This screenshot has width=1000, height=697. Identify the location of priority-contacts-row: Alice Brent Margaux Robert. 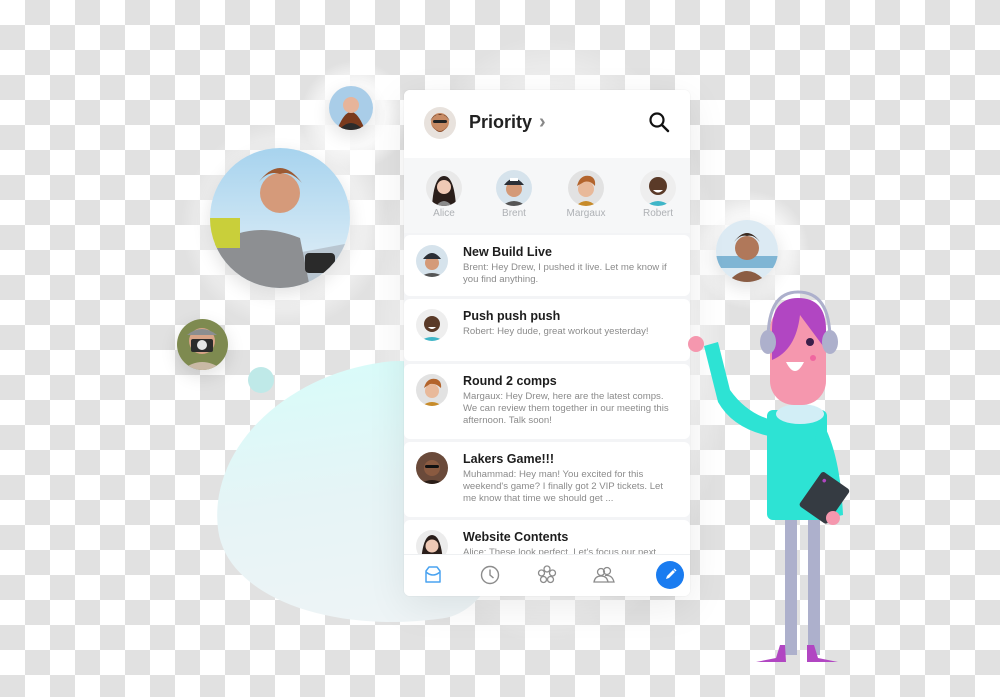
(547, 195).